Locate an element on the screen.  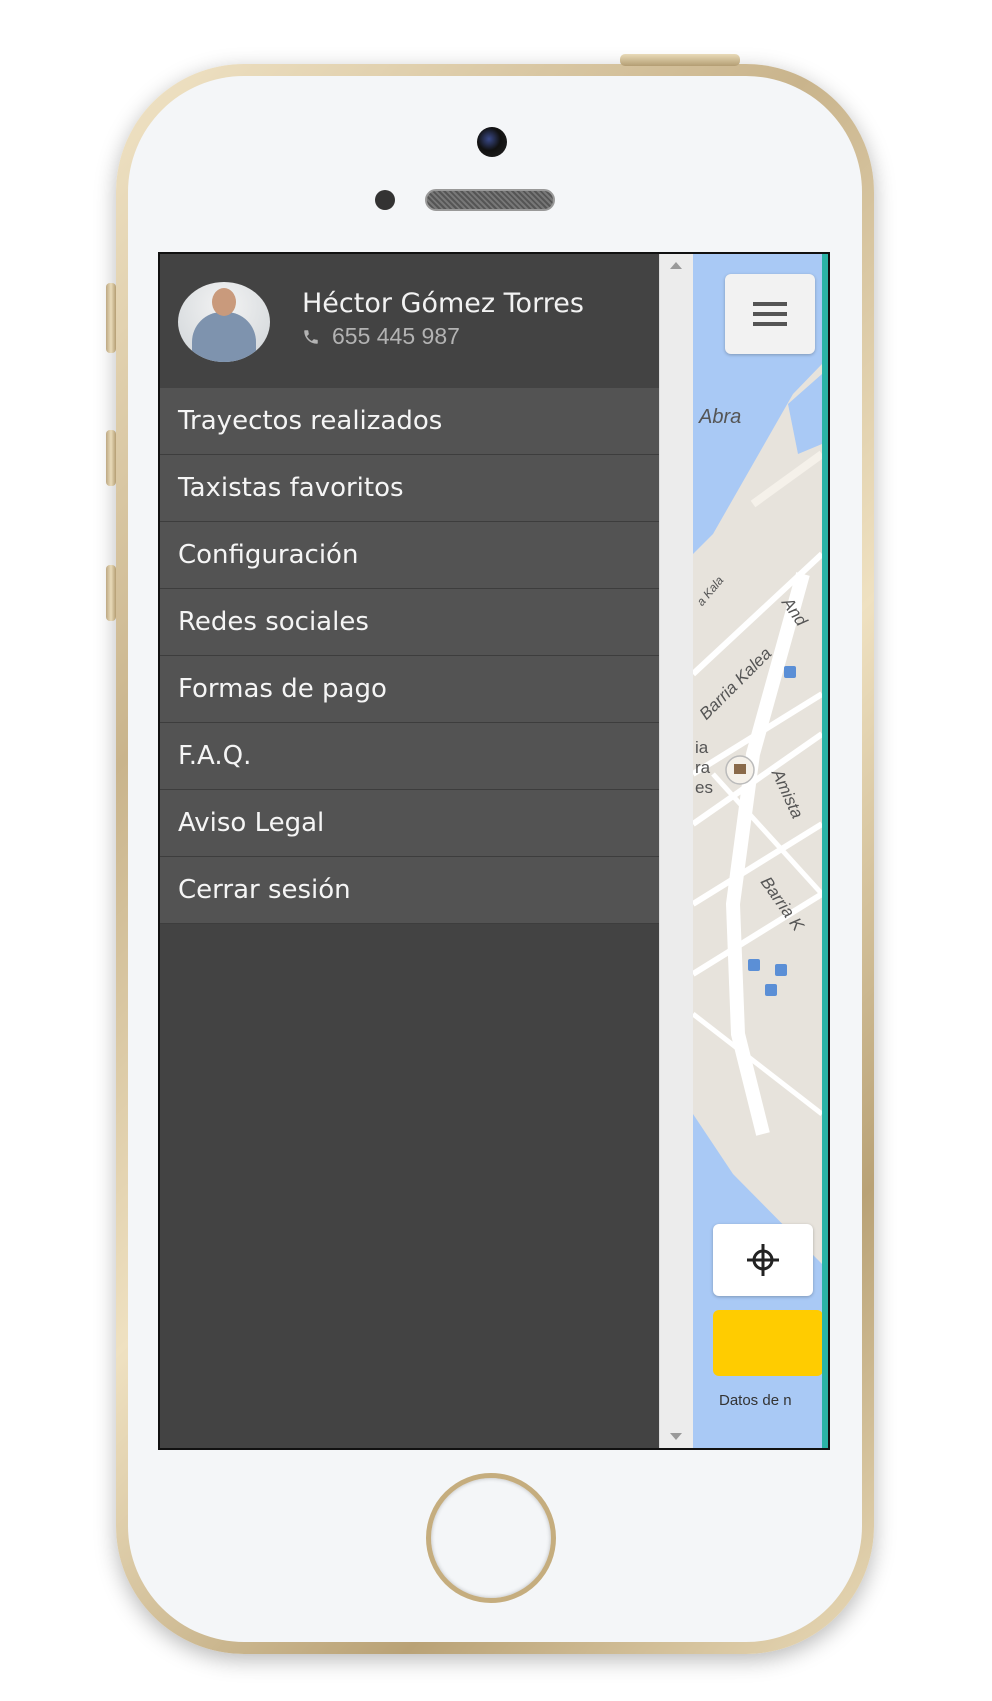
user-phone-number: 655 445 987 is located at coordinates (396, 336).